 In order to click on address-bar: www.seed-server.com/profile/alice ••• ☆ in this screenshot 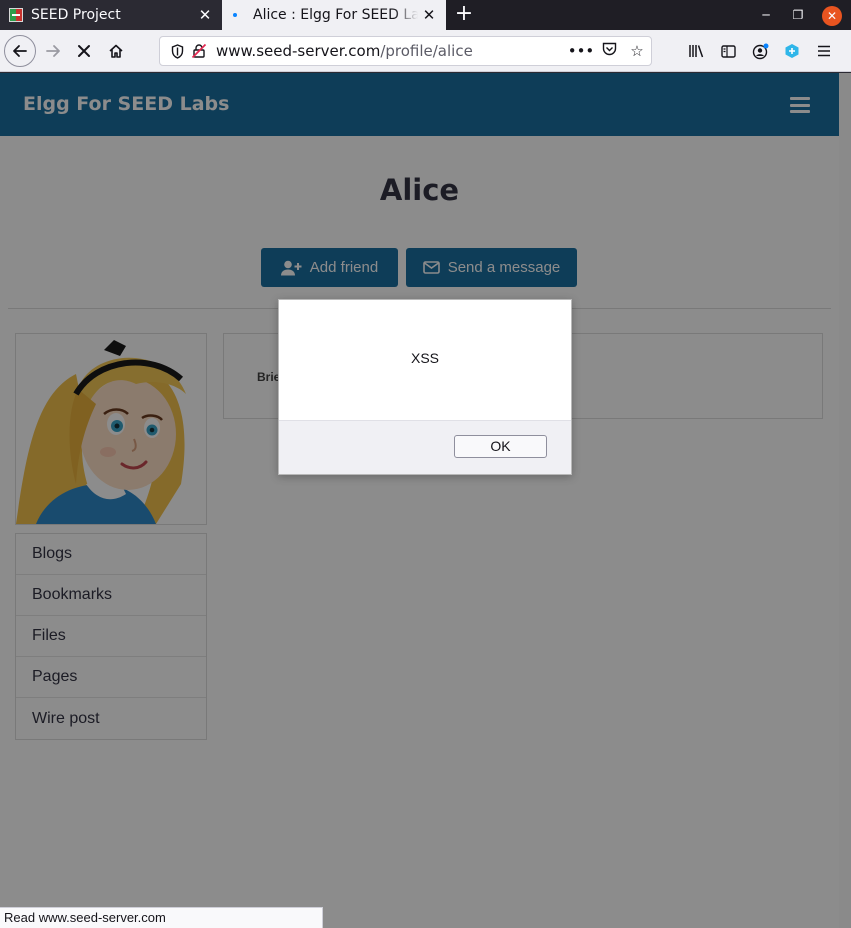, I will do `click(405, 51)`.